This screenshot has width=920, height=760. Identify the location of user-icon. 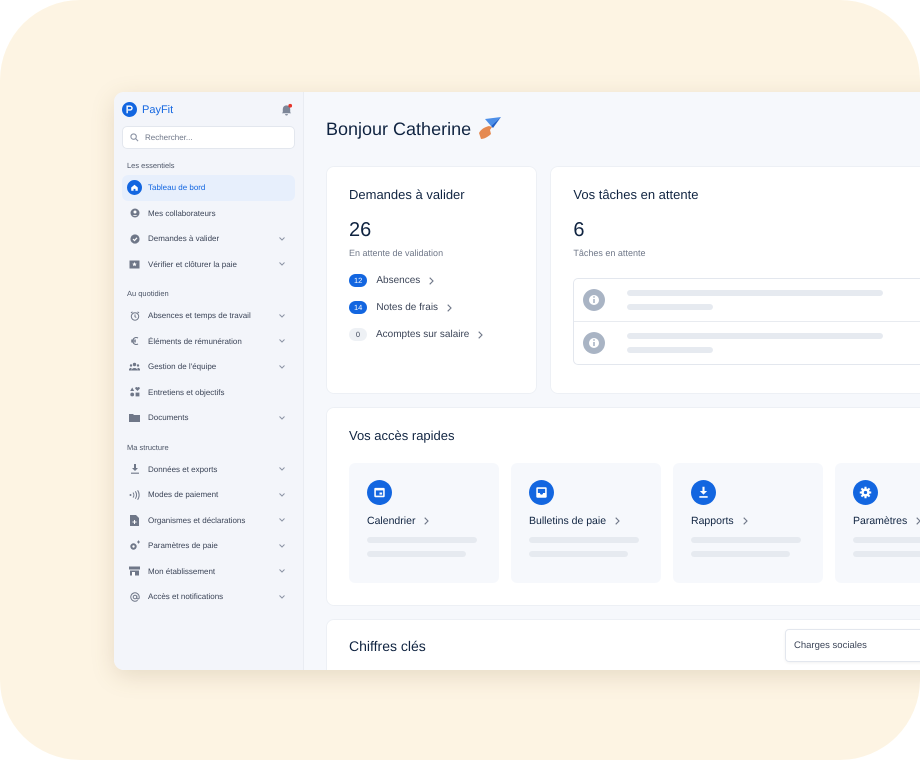
(135, 213).